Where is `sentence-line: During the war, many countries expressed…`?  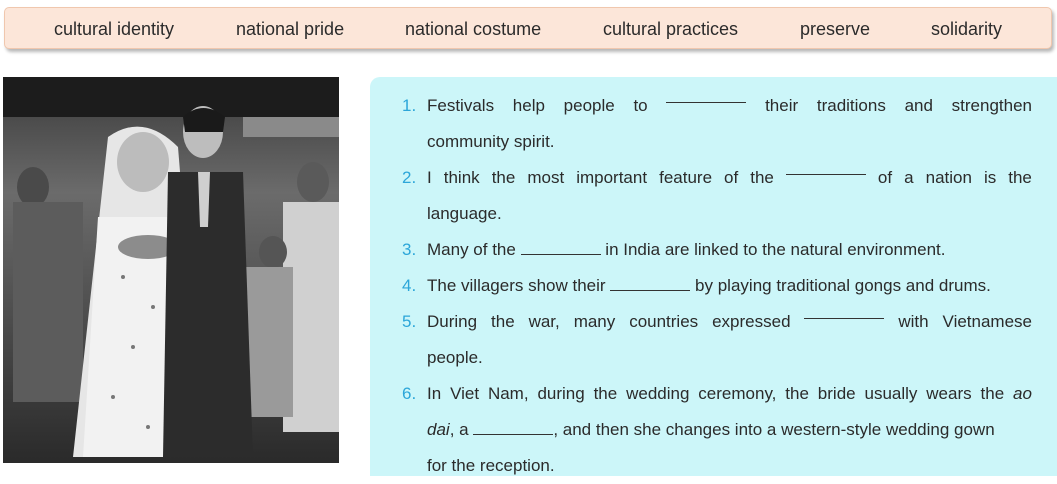
sentence-line: During the war, many countries expressed… is located at coordinates (729, 322).